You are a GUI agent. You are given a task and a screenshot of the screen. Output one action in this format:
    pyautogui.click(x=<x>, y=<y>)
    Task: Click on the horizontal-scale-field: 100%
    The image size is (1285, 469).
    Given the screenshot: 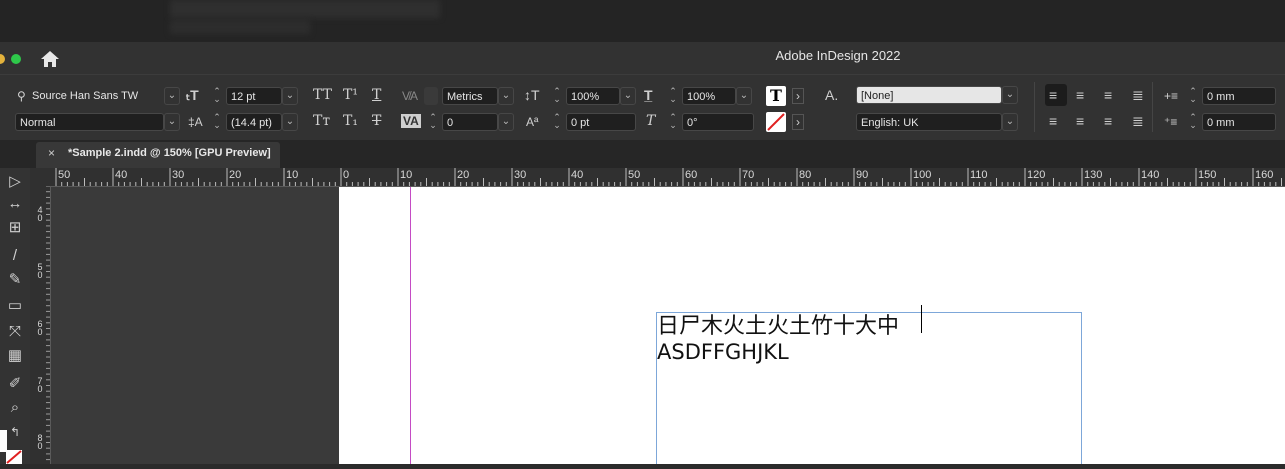 What is the action you would take?
    pyautogui.click(x=709, y=96)
    